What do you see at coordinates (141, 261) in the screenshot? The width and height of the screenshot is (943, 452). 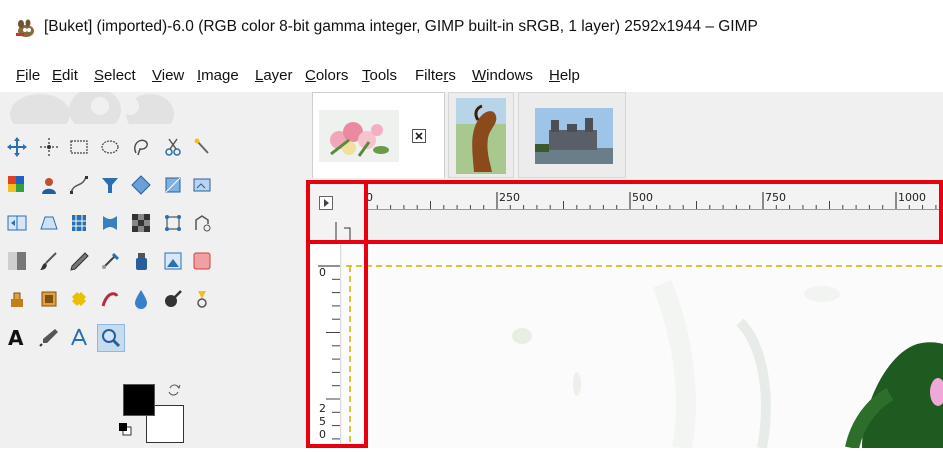 I see `ink-tool-icon` at bounding box center [141, 261].